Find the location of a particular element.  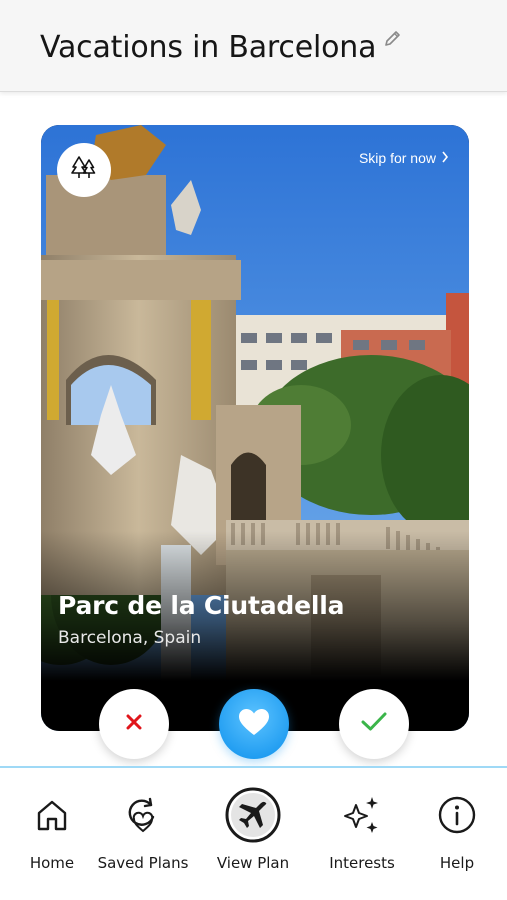

check-icon is located at coordinates (374, 724).